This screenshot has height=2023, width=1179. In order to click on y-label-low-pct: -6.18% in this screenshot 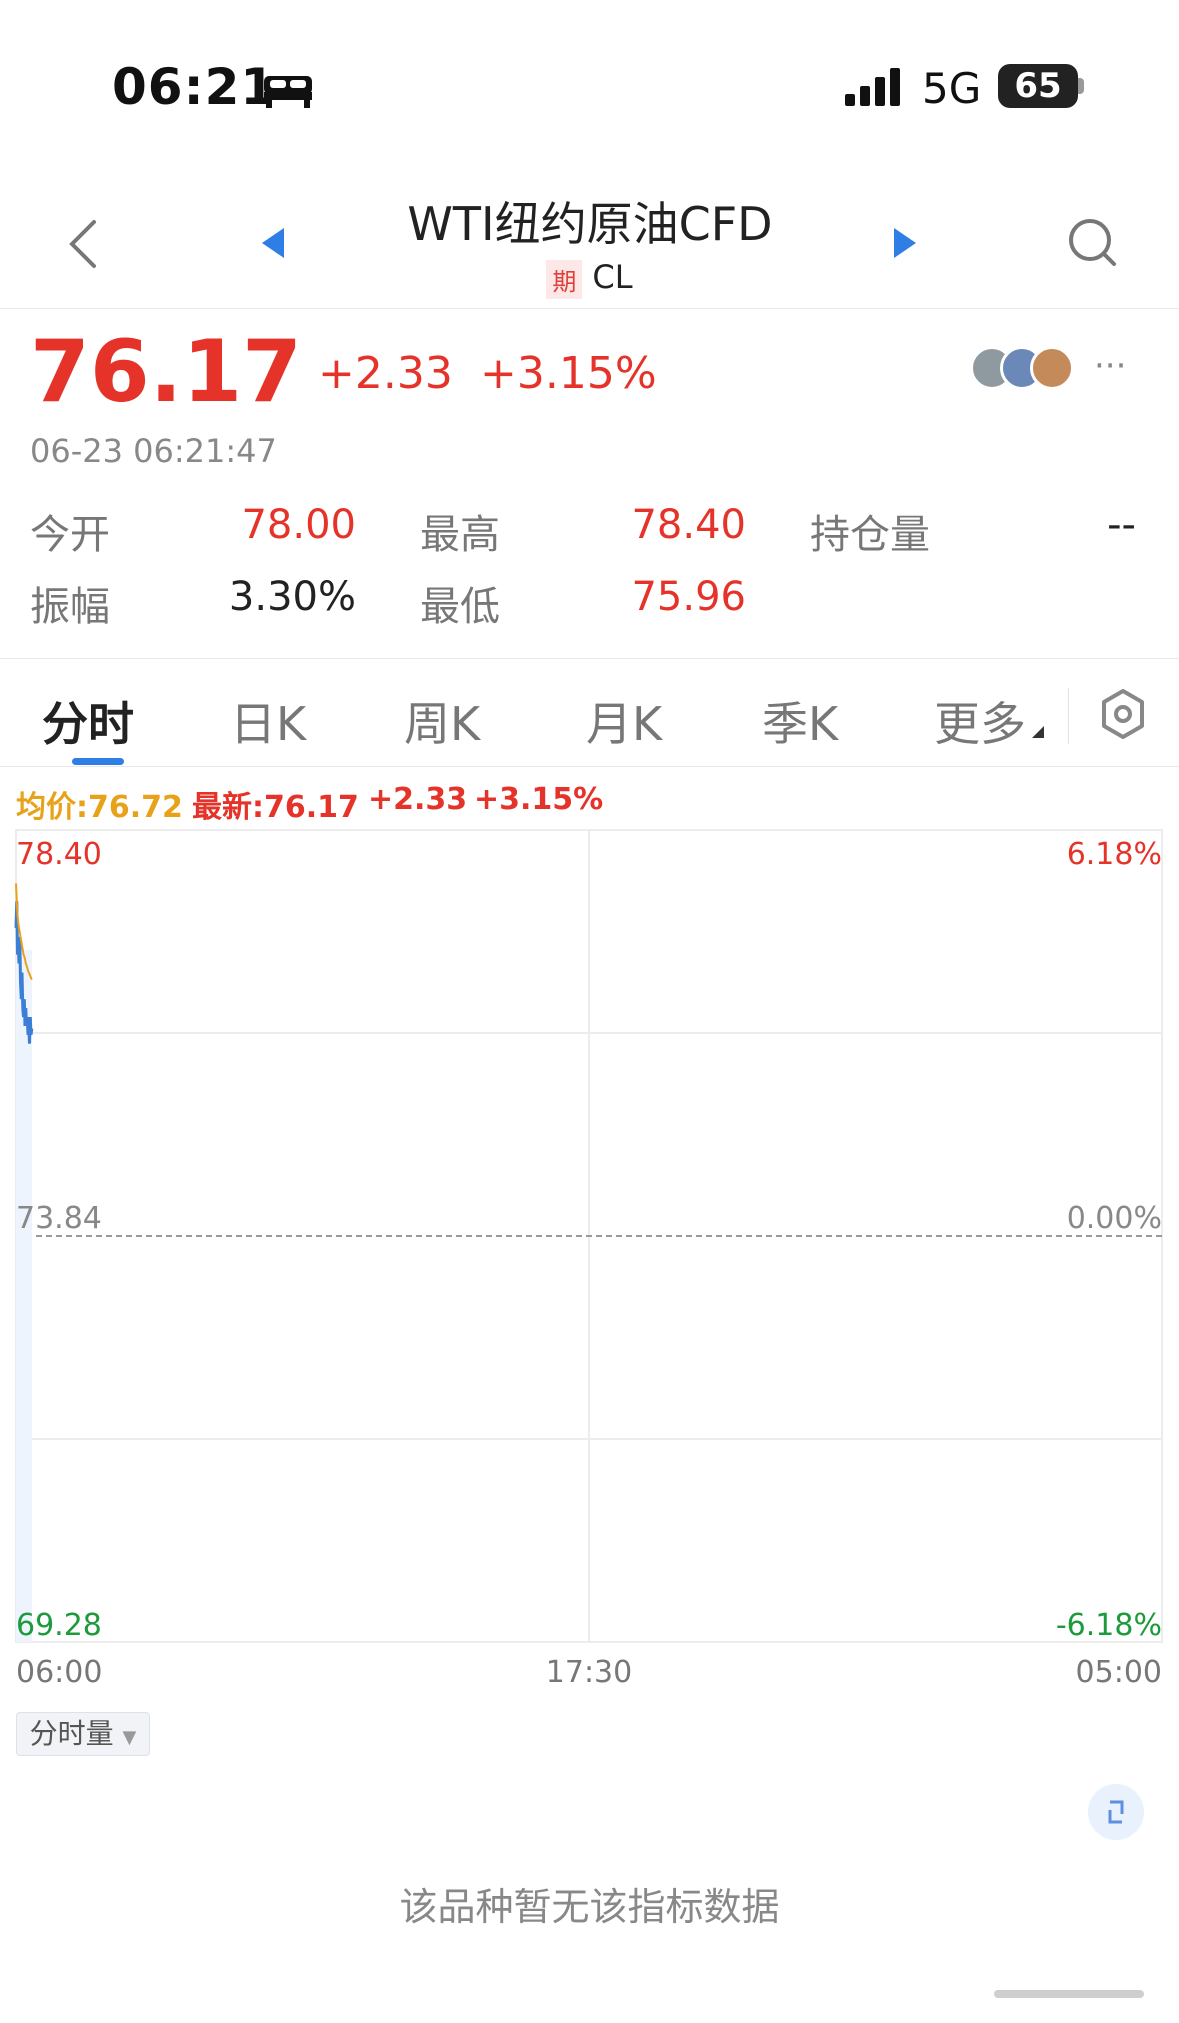, I will do `click(1109, 1625)`.